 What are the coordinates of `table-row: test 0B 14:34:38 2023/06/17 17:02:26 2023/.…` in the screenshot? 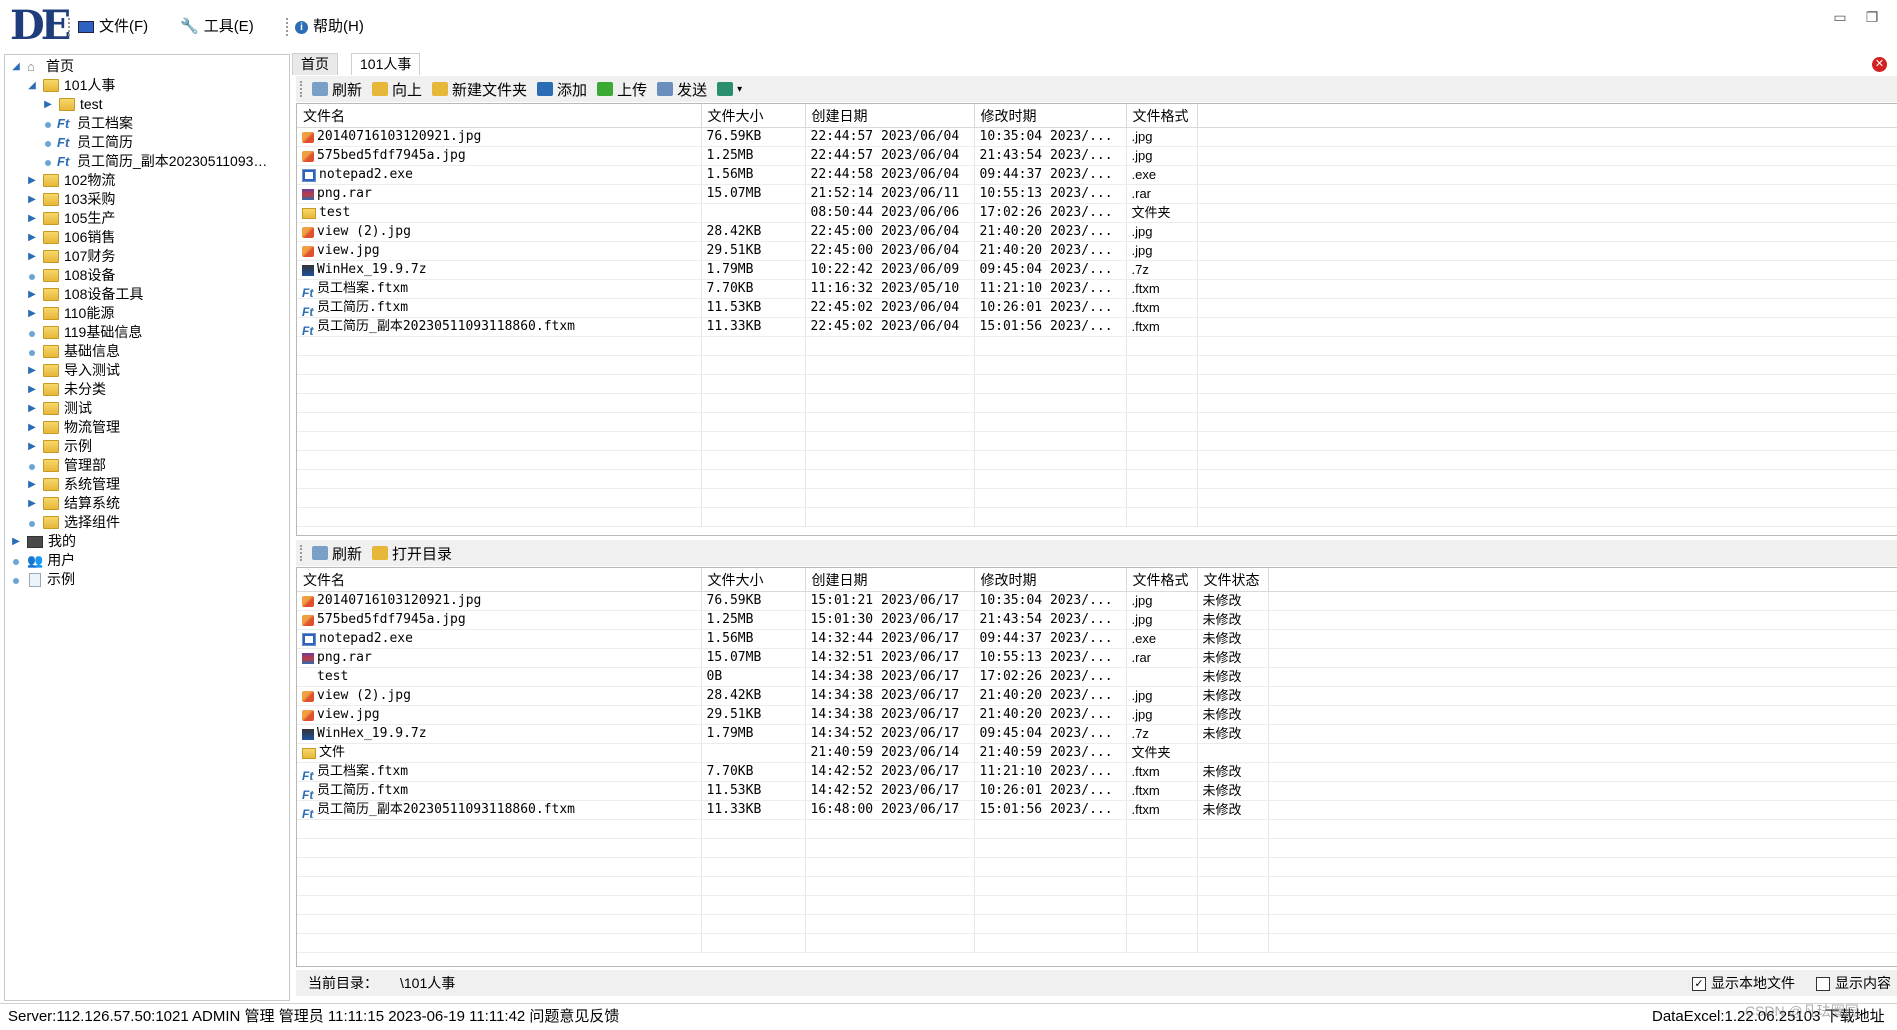 It's located at (1097, 677).